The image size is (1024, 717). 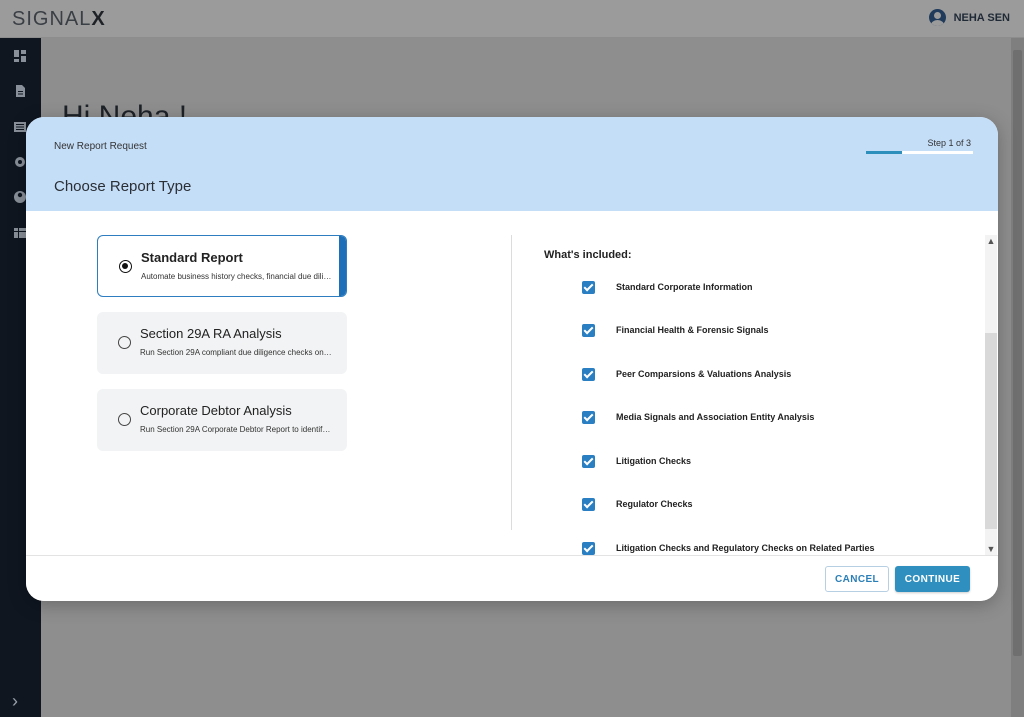 I want to click on step-indicator: Step 1 of 3, so click(x=949, y=143).